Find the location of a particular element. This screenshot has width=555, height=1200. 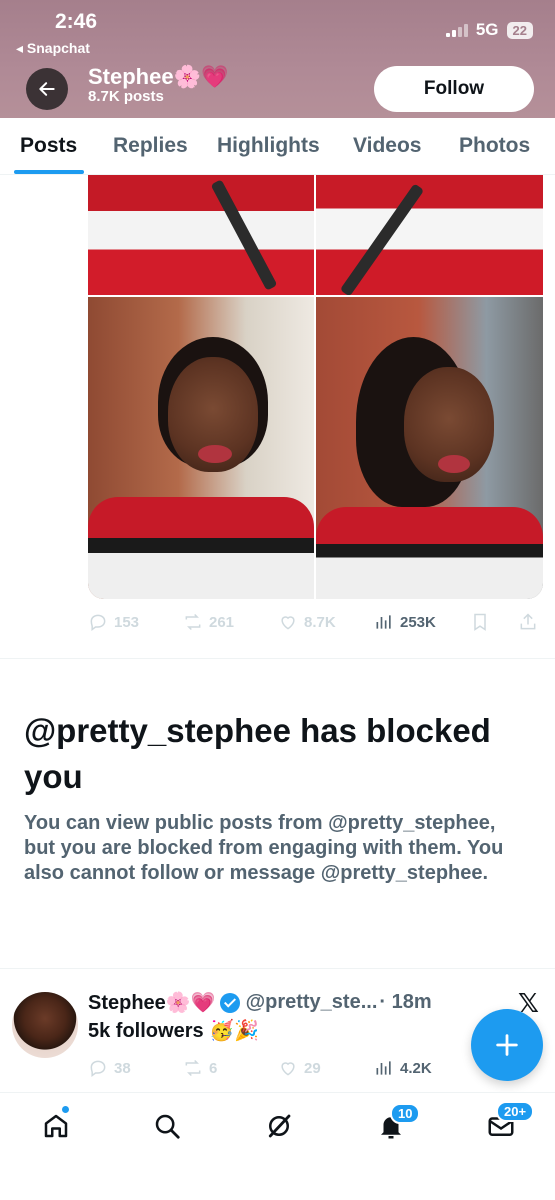

grok-tab is located at coordinates (279, 1126).